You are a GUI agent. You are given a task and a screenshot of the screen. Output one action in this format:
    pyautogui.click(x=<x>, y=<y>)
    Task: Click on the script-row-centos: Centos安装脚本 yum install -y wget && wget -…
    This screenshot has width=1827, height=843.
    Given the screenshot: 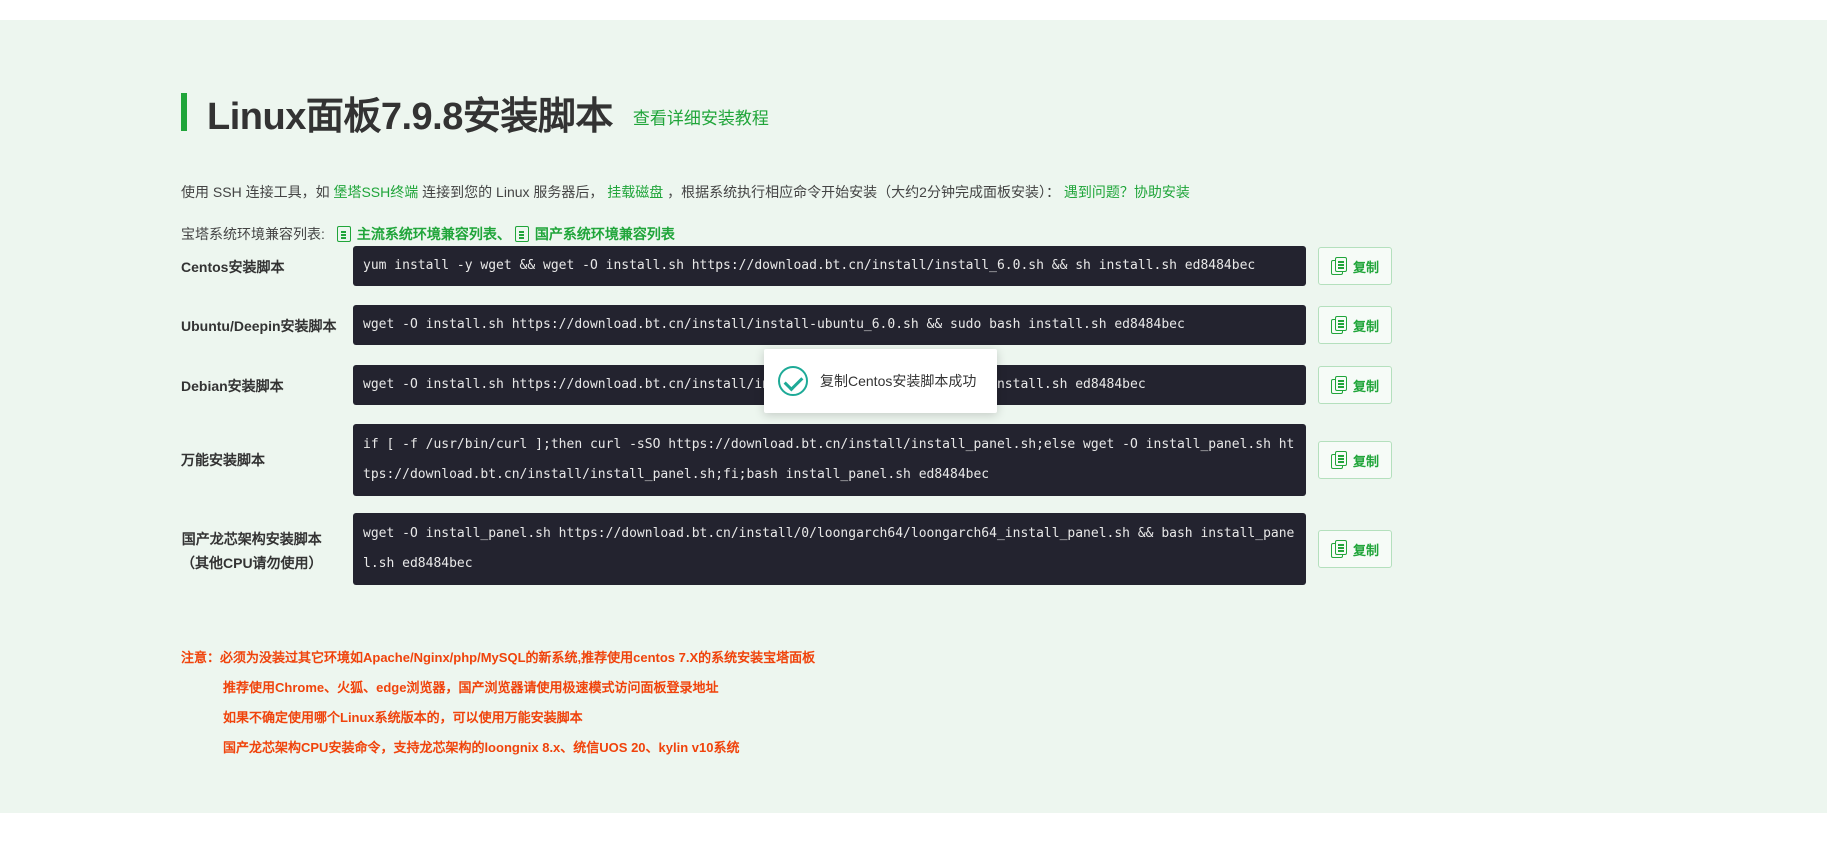 What is the action you would take?
    pyautogui.click(x=831, y=266)
    